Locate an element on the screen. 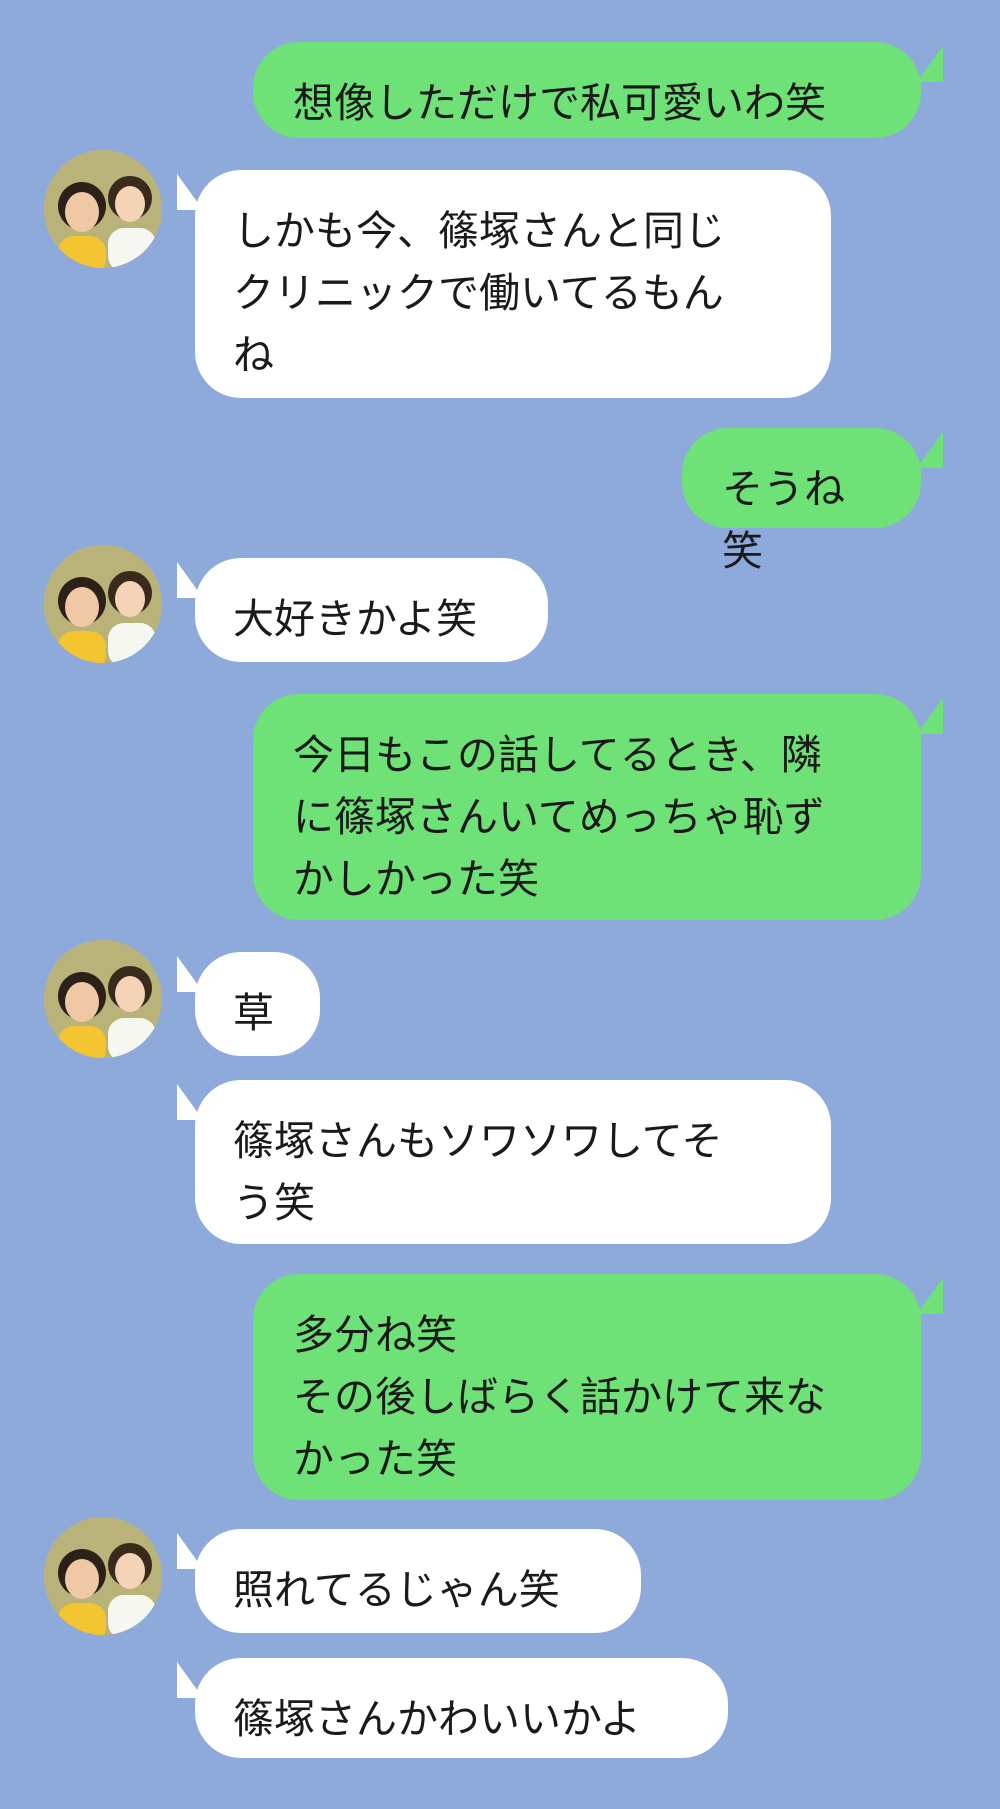 The width and height of the screenshot is (1000, 1809). message-bubble: 想像しただけで私可愛いわ笑 is located at coordinates (587, 90).